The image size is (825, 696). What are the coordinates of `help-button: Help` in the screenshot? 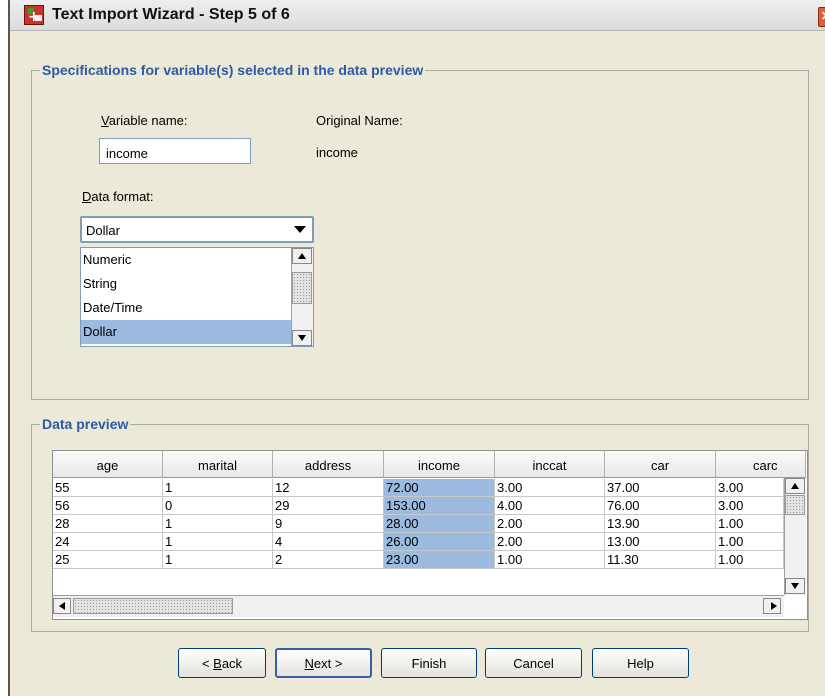 It's located at (640, 663).